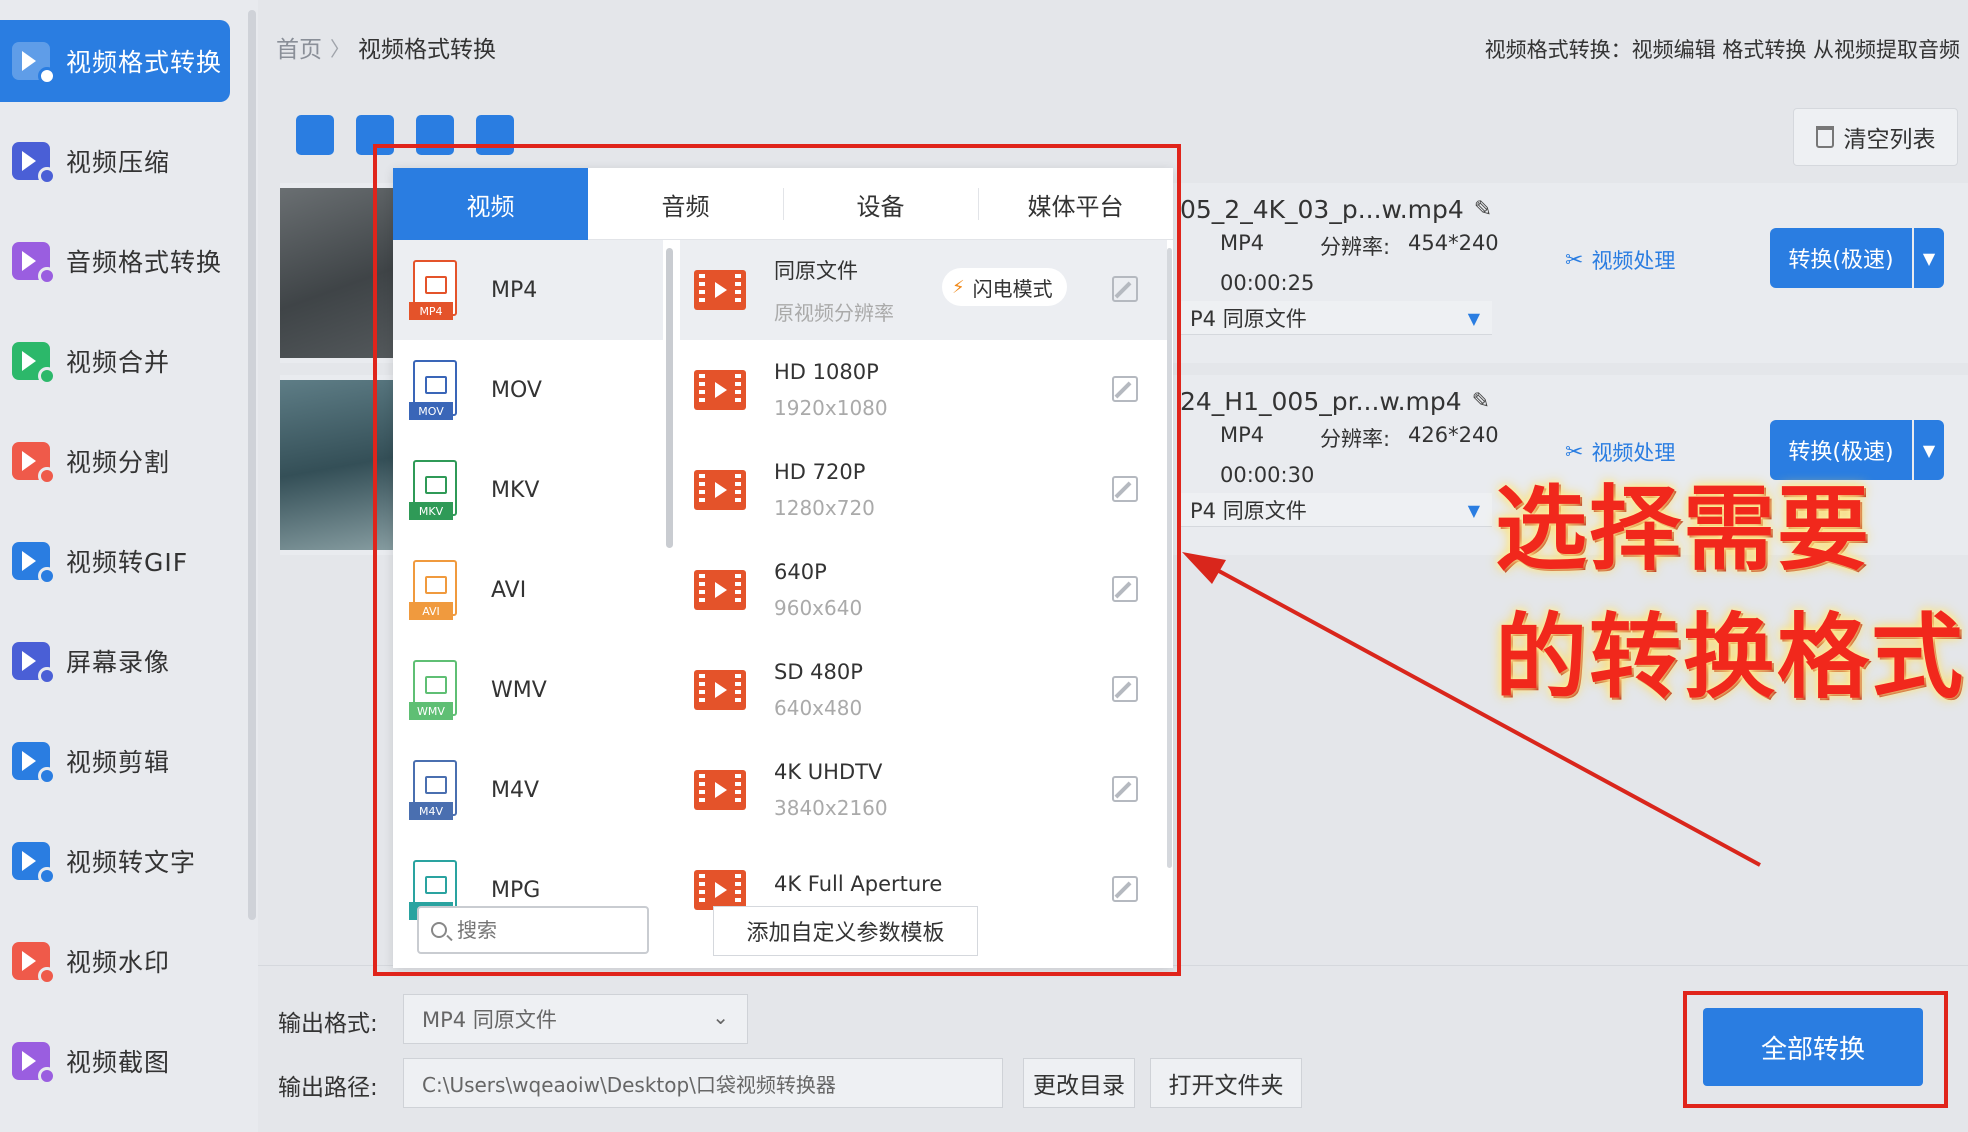  What do you see at coordinates (958, 287) in the screenshot?
I see `lightning-icon: ⚡` at bounding box center [958, 287].